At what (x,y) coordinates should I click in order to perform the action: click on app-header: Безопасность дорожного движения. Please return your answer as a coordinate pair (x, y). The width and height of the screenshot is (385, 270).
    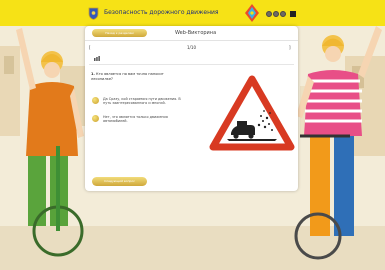
    Looking at the image, I should click on (192, 13).